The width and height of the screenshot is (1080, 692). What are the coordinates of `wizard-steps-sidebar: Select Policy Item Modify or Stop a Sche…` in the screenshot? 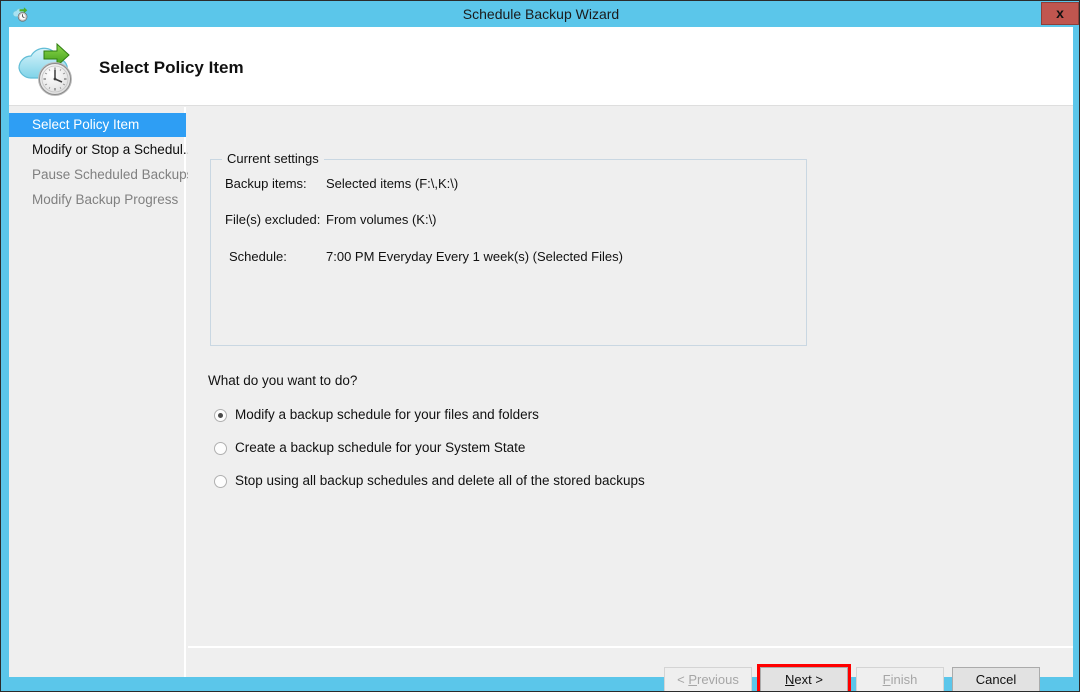 It's located at (101, 392).